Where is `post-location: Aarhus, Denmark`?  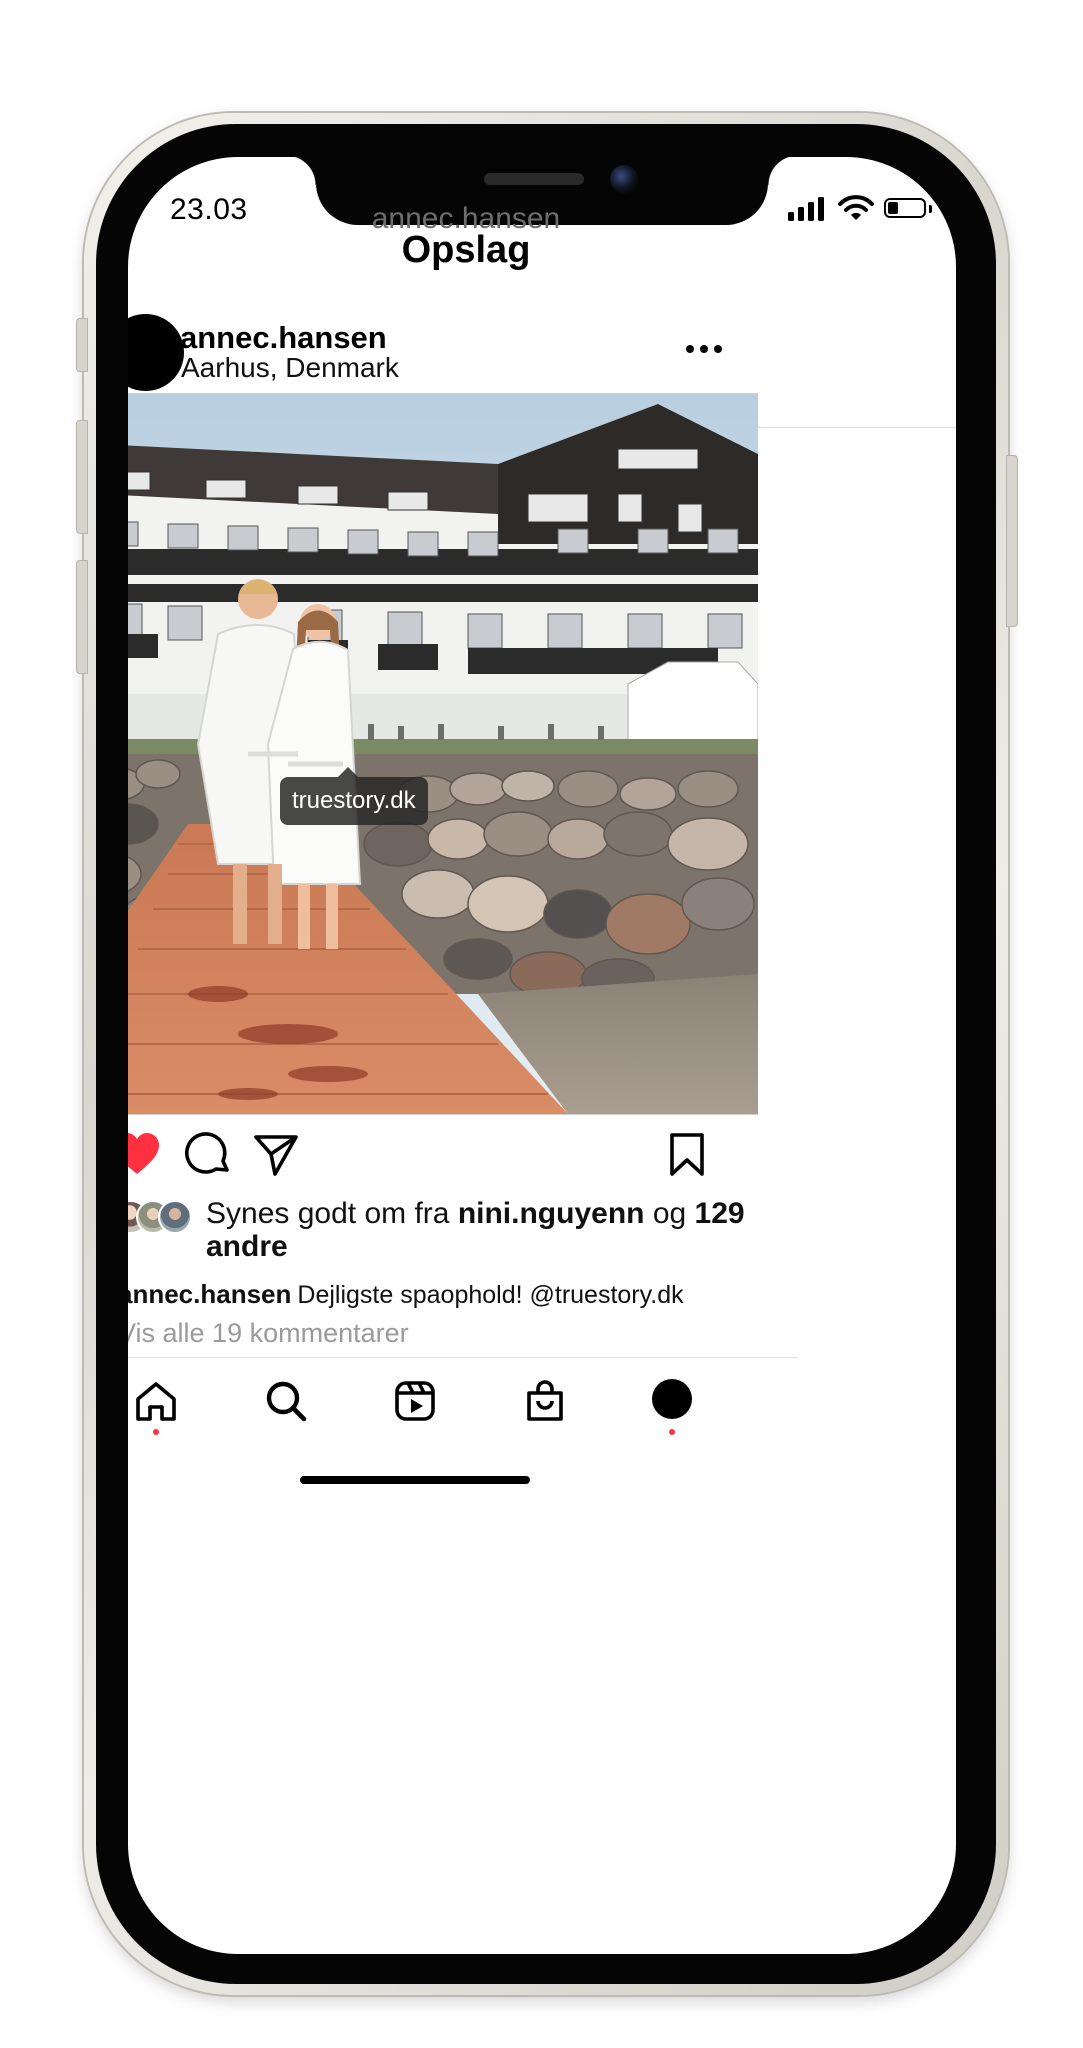
post-location: Aarhus, Denmark is located at coordinates (290, 368).